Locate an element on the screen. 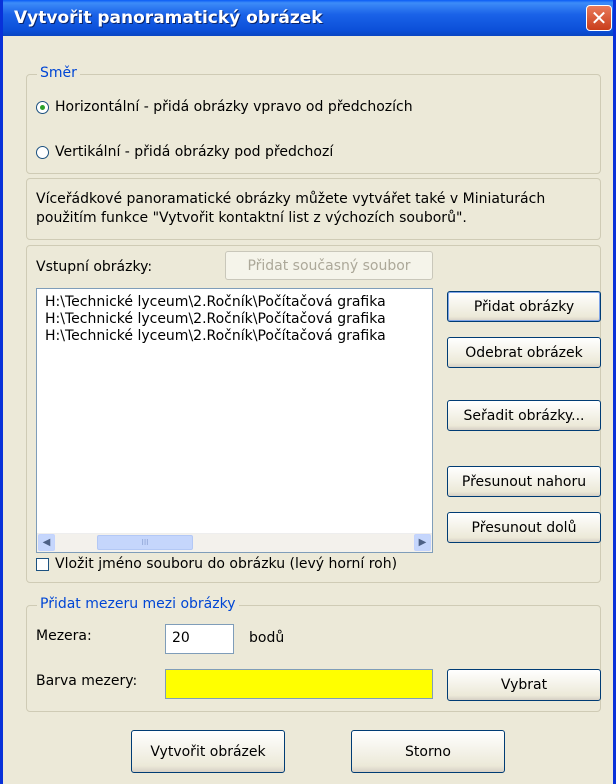 The image size is (616, 784). add-current-file-button: Přidat současný soubor is located at coordinates (329, 265).